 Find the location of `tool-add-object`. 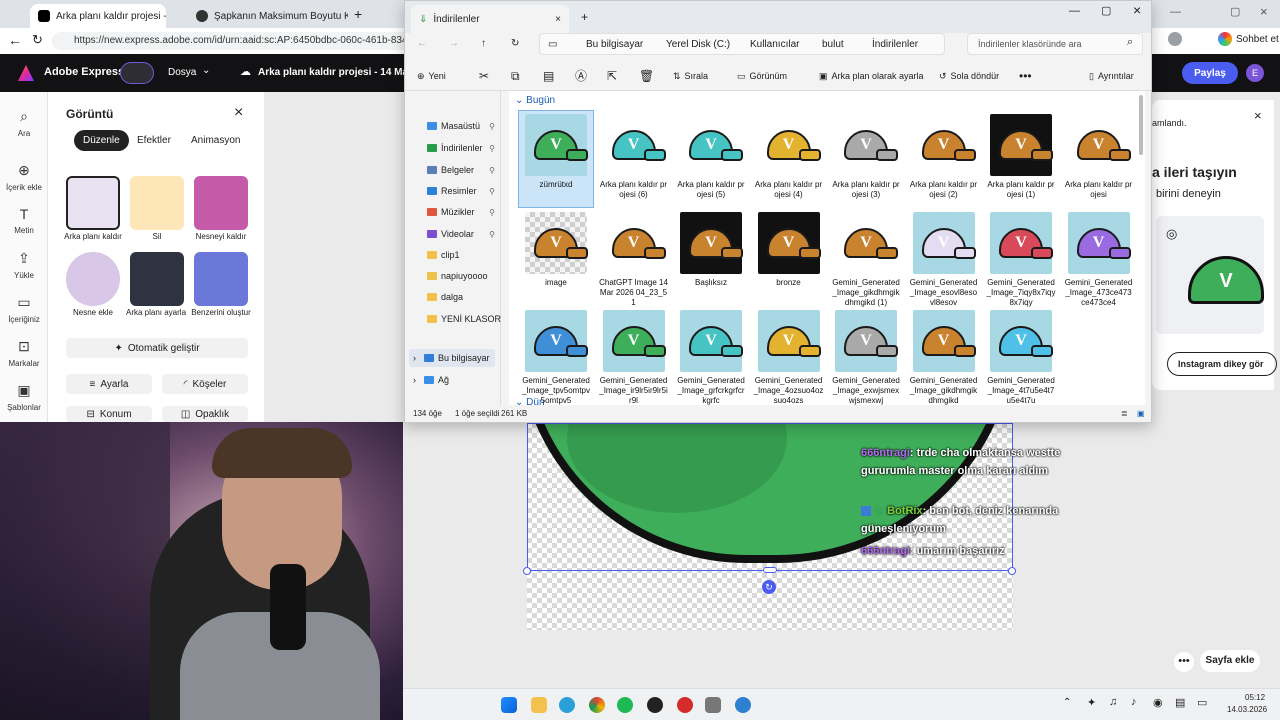

tool-add-object is located at coordinates (93, 279).